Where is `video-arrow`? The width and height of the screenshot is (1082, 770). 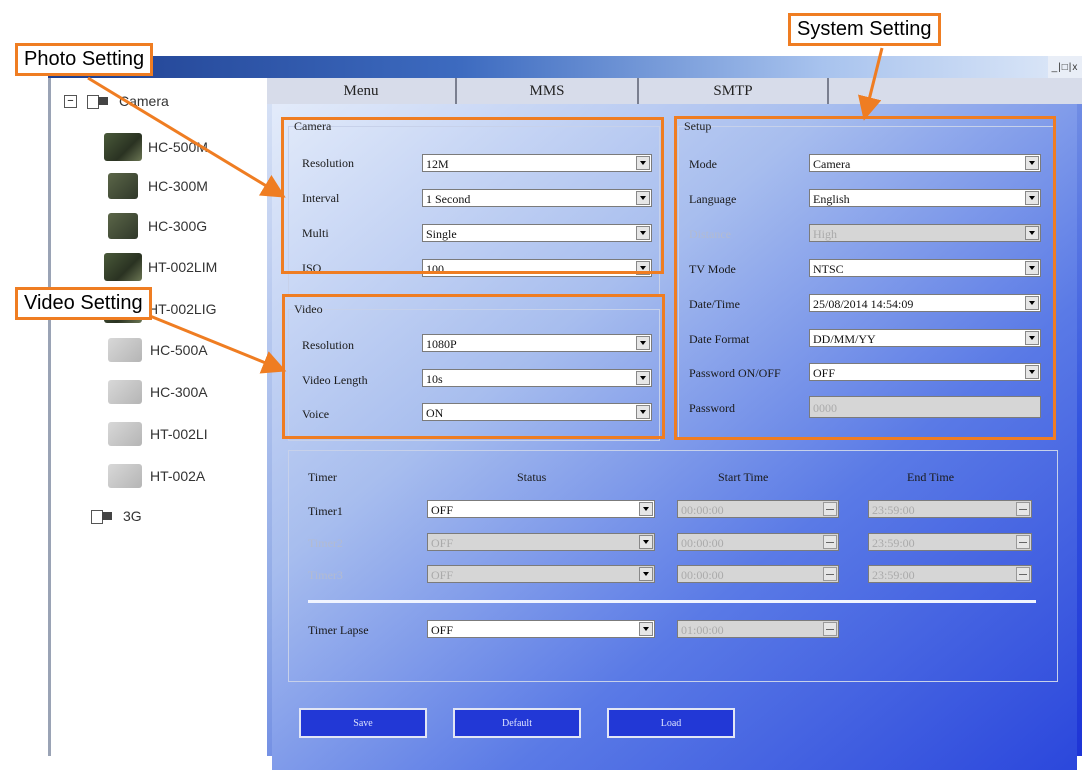
video-arrow is located at coordinates (218, 344).